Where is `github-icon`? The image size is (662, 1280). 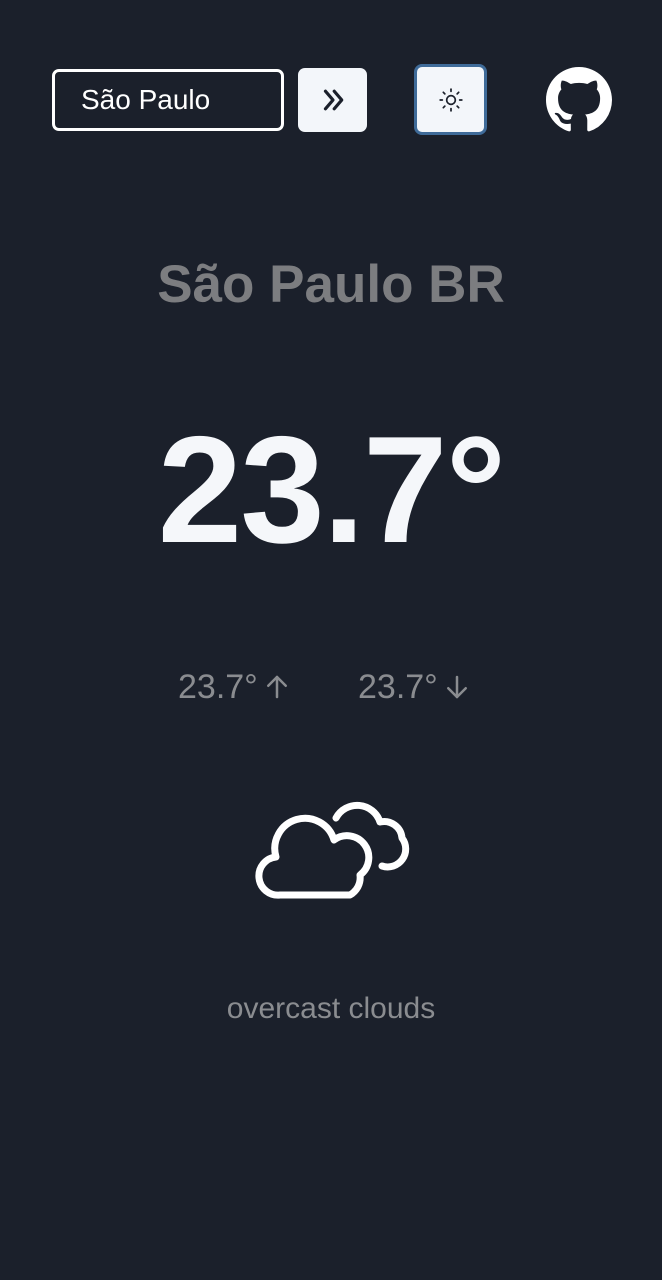 github-icon is located at coordinates (579, 99).